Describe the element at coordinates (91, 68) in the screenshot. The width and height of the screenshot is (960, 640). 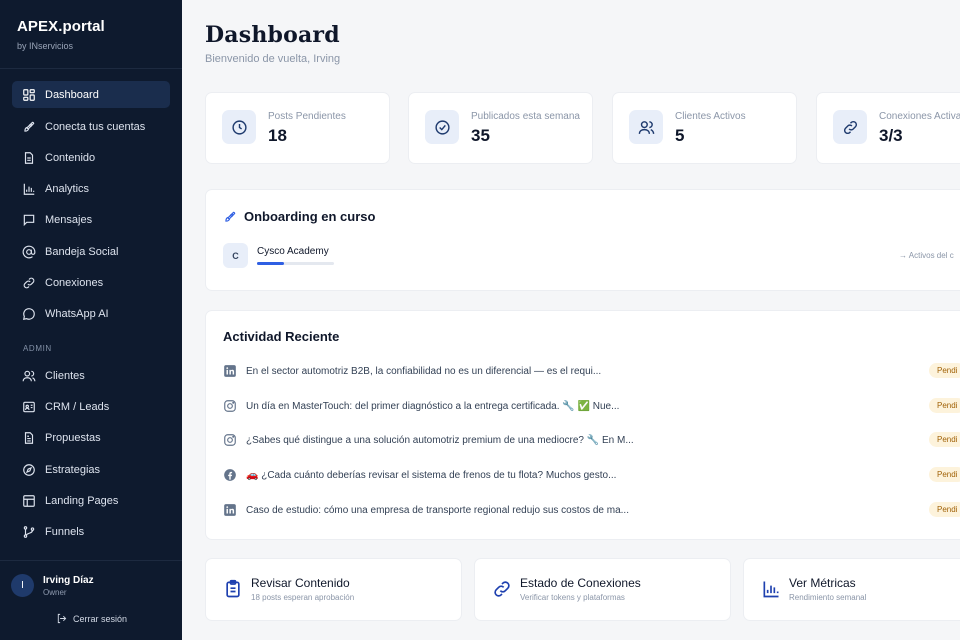
I see `divider` at that location.